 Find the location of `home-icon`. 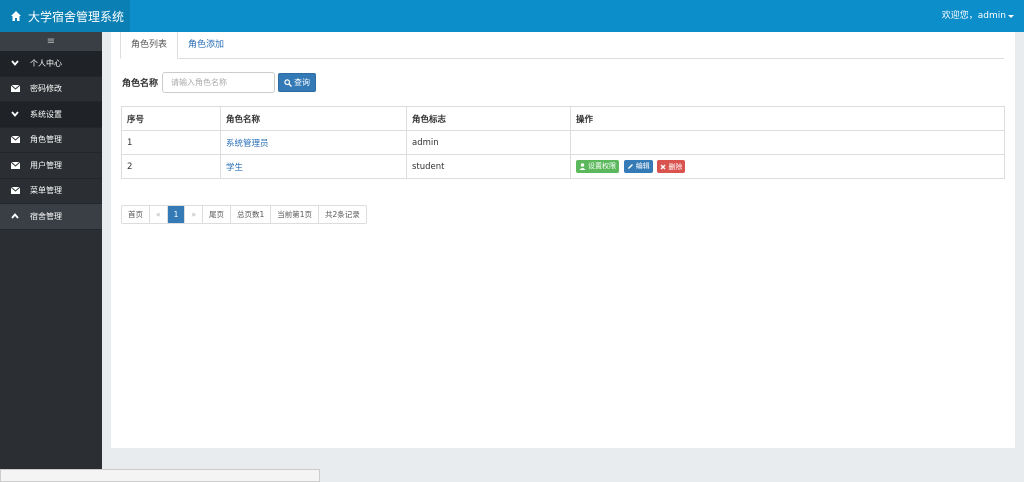

home-icon is located at coordinates (16, 16).